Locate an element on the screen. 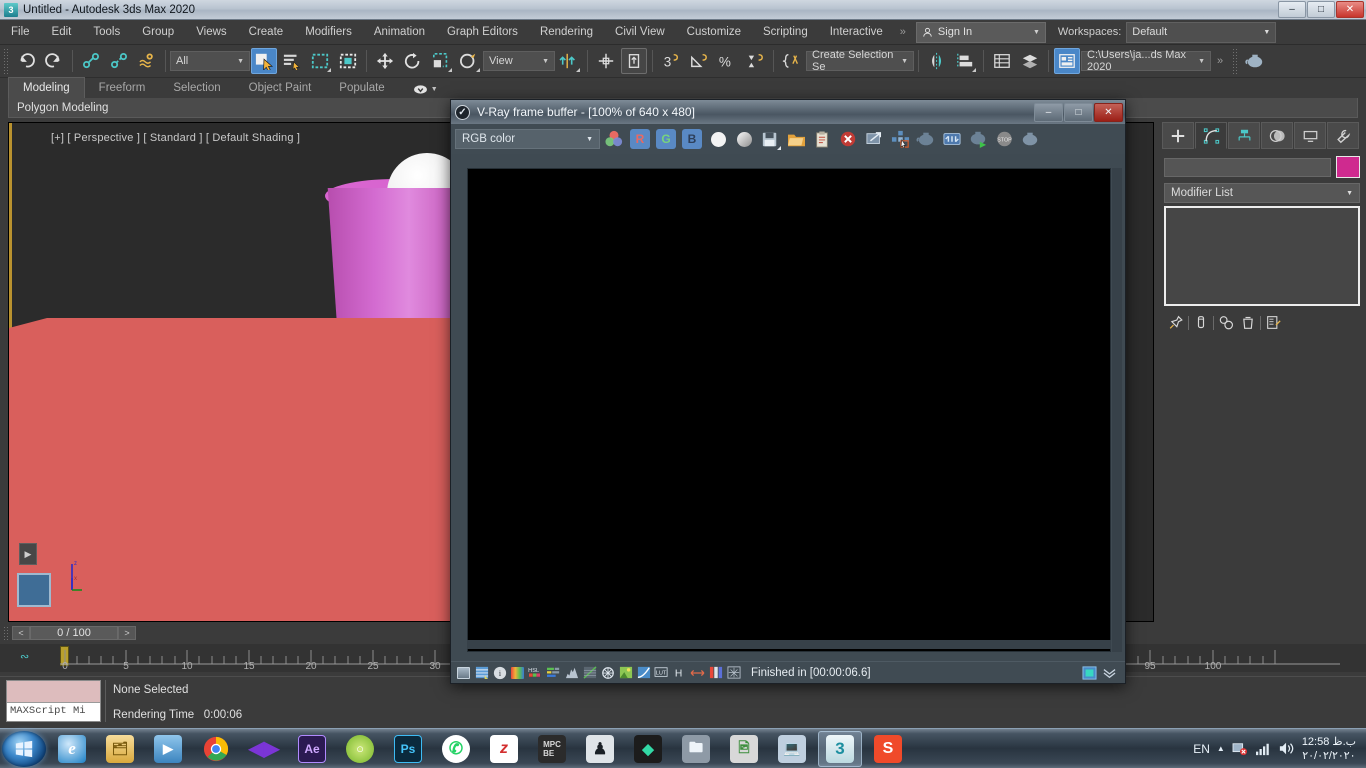 The image size is (1366, 768). select-and-place-button is located at coordinates (469, 61).